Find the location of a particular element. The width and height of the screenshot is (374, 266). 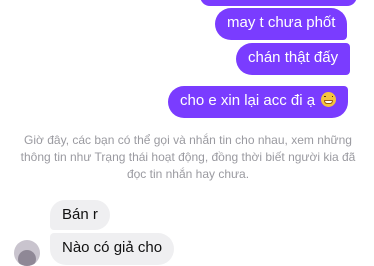

sent-message-bubble: may t chưa phốt is located at coordinates (281, 24).